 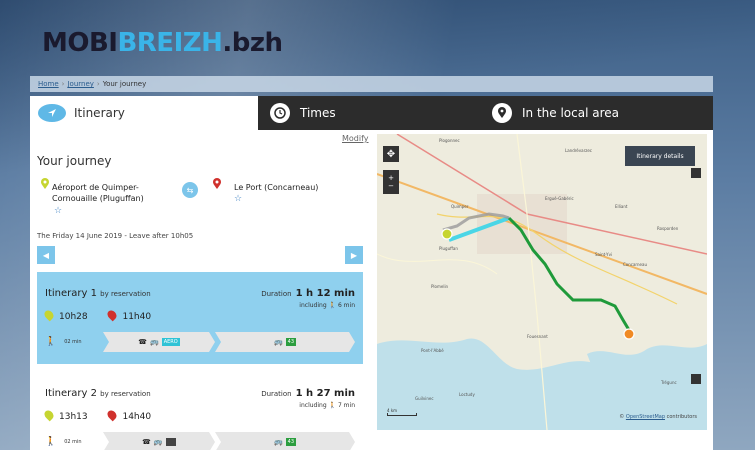 I want to click on osm-link: OpenStreetMap, so click(x=645, y=417).